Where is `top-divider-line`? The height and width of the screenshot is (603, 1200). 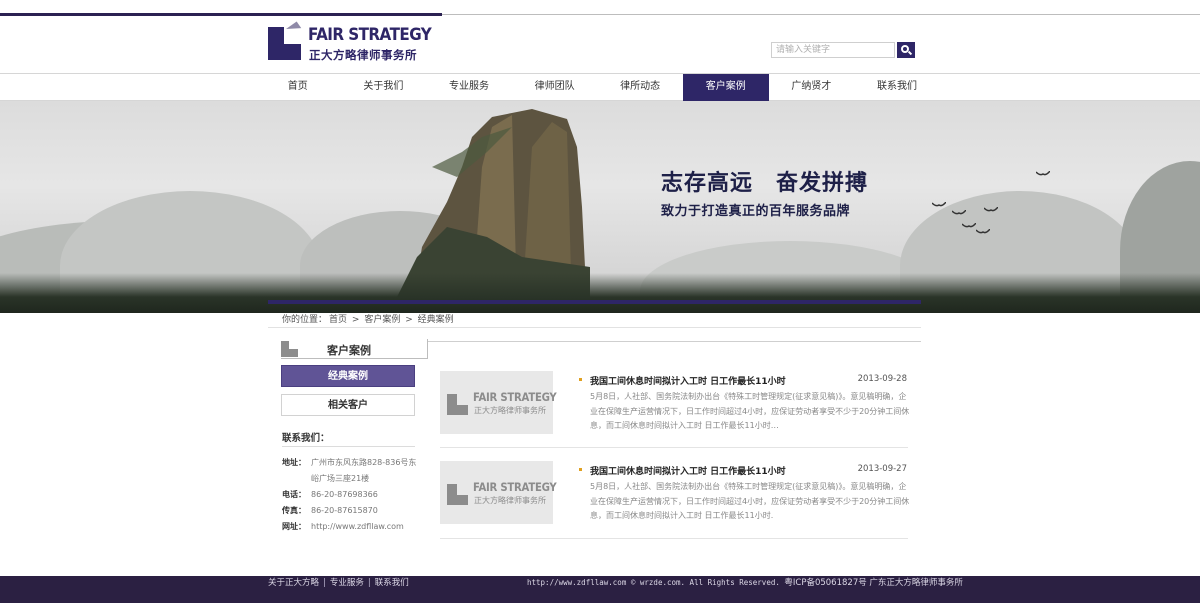
top-divider-line is located at coordinates (821, 14).